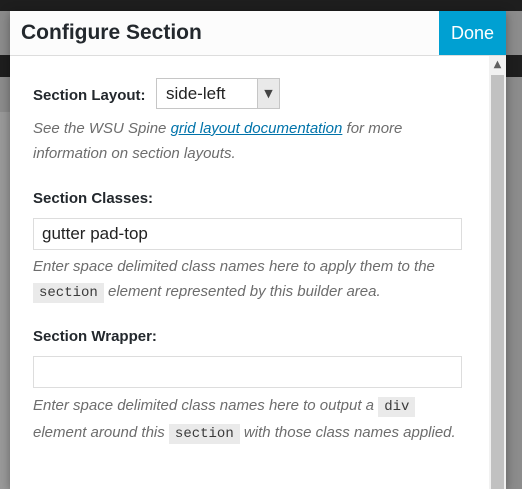 The image size is (522, 489). What do you see at coordinates (89, 95) in the screenshot?
I see `section-layout-label: Section Layout:` at bounding box center [89, 95].